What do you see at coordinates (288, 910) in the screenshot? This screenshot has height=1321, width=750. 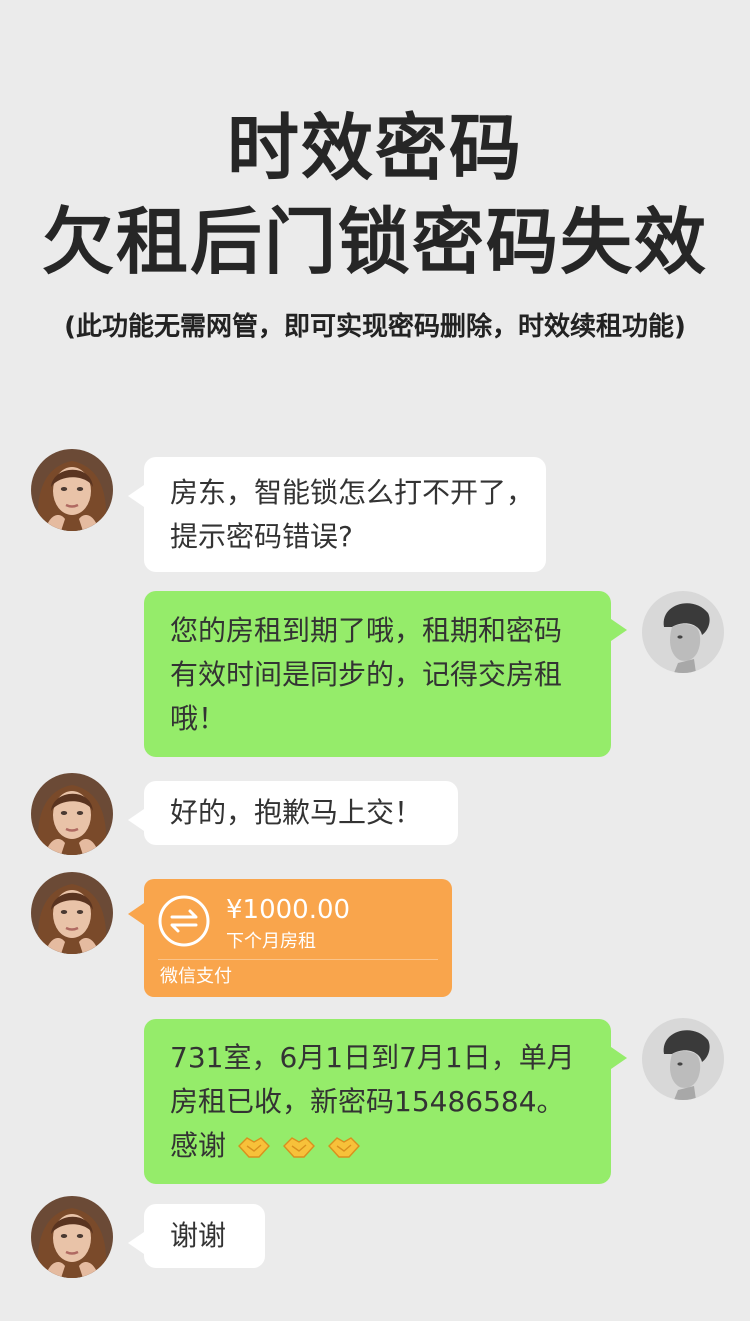 I see `payment-amount: ¥1000.00` at bounding box center [288, 910].